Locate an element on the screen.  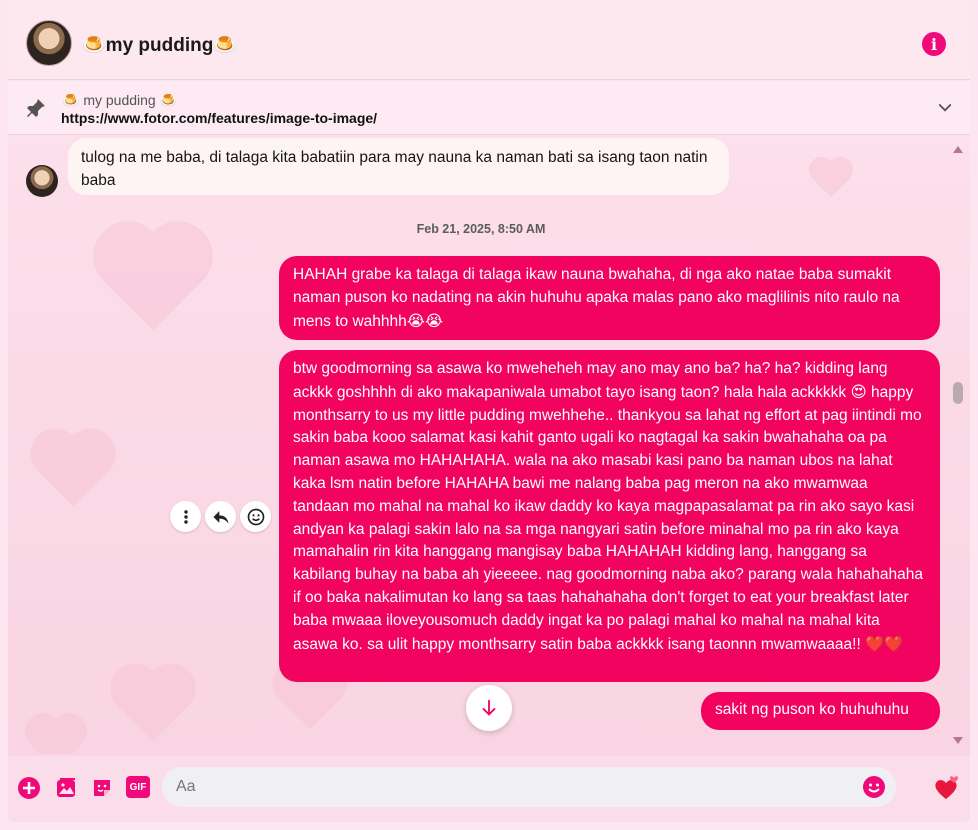
sticker-icon is located at coordinates (102, 788).